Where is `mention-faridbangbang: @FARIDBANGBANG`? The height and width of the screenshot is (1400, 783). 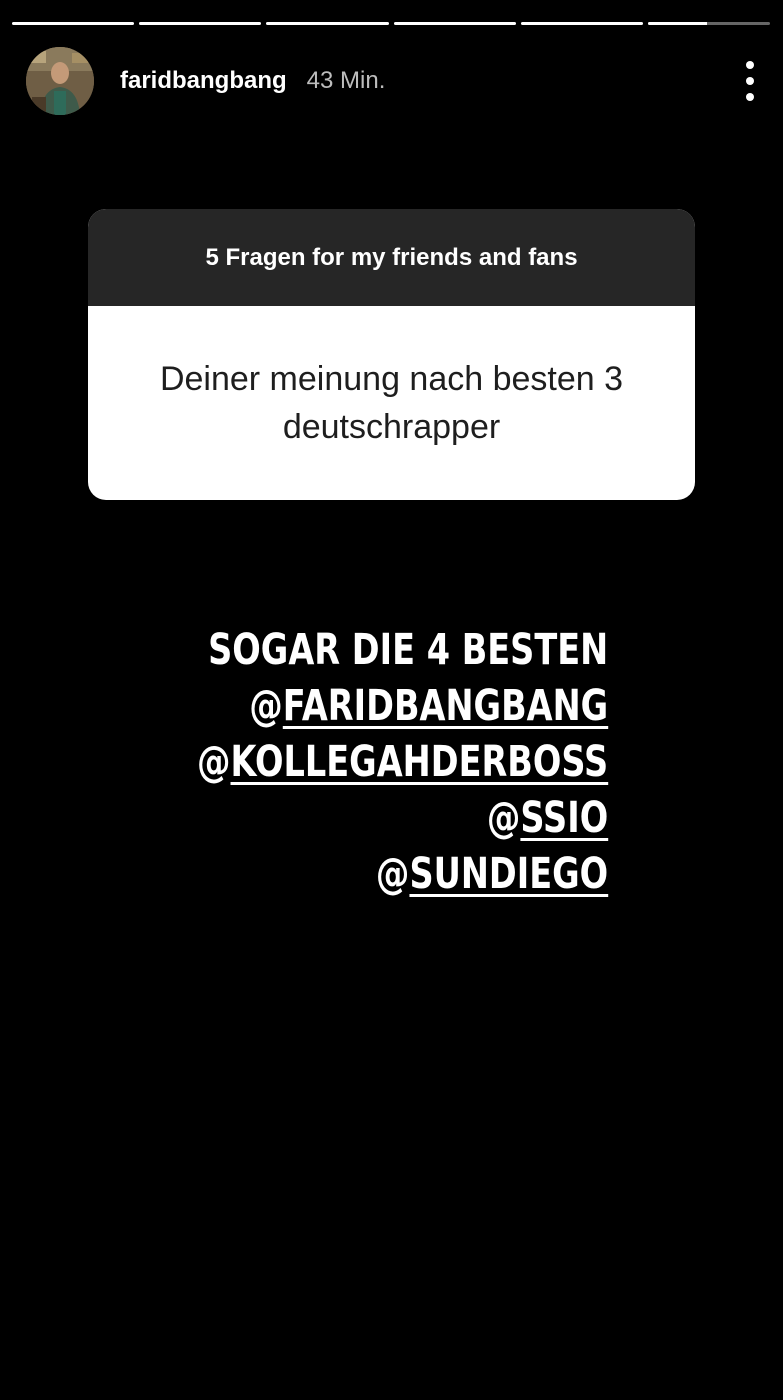 mention-faridbangbang: @FARIDBANGBANG is located at coordinates (402, 706).